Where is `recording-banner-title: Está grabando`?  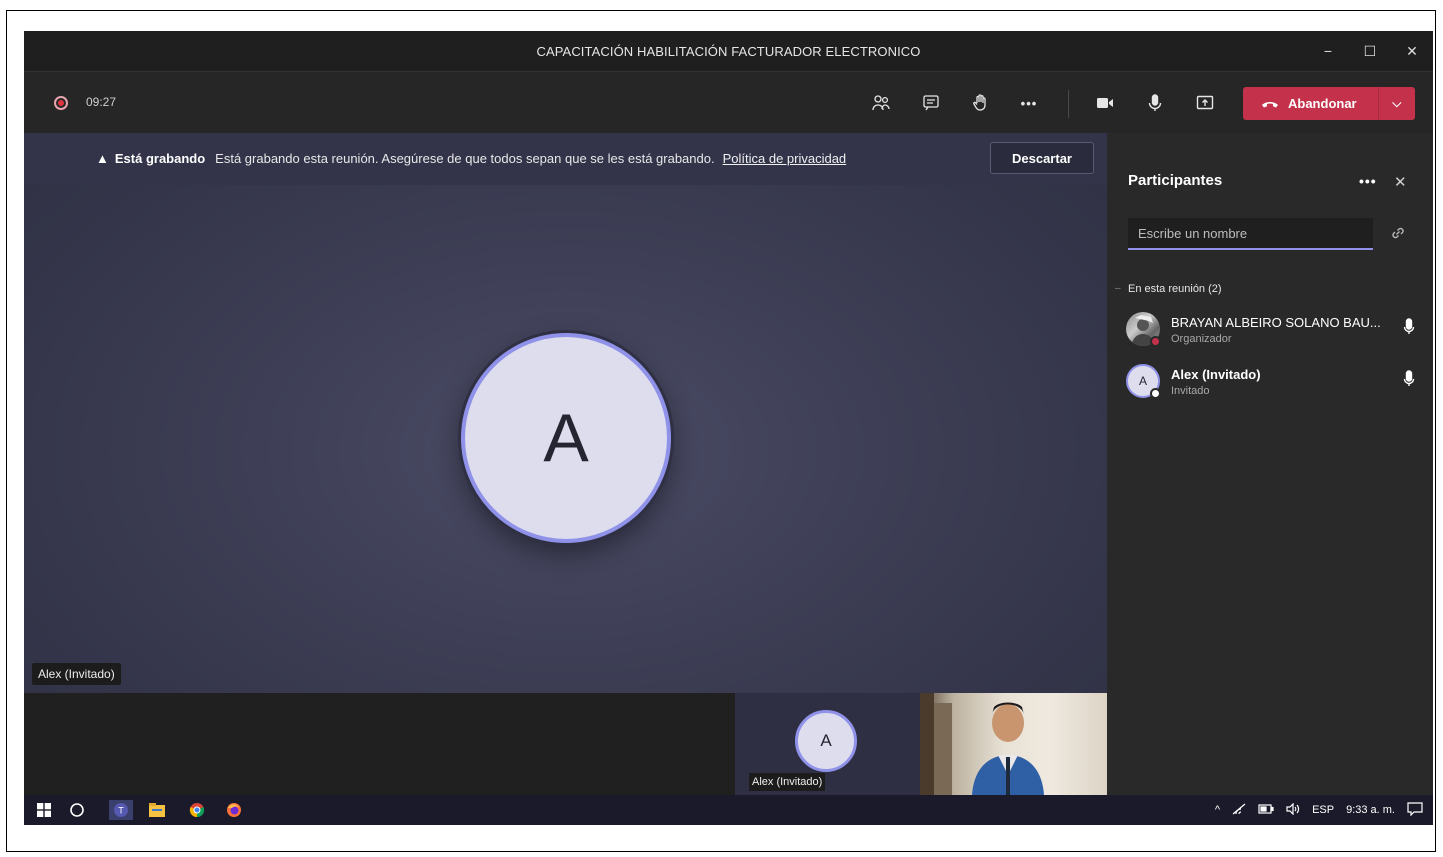
recording-banner-title: Está grabando is located at coordinates (160, 158).